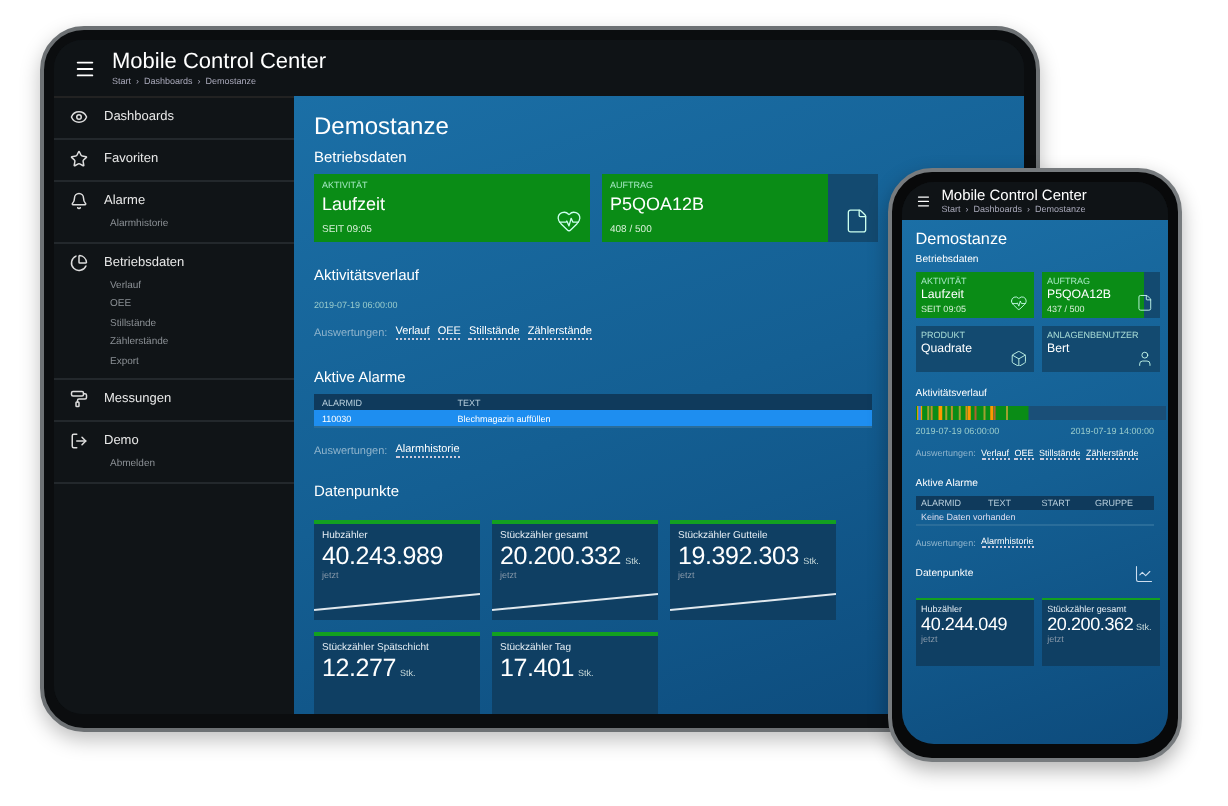  What do you see at coordinates (79, 117) in the screenshot?
I see `eye-icon` at bounding box center [79, 117].